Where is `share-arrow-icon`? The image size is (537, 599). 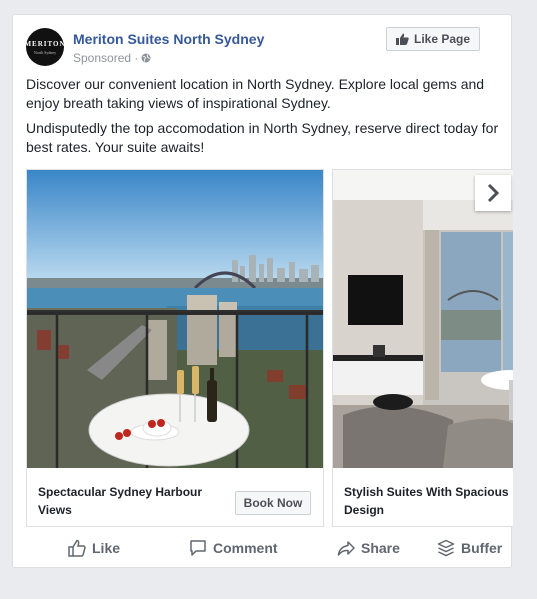
share-arrow-icon is located at coordinates (346, 548).